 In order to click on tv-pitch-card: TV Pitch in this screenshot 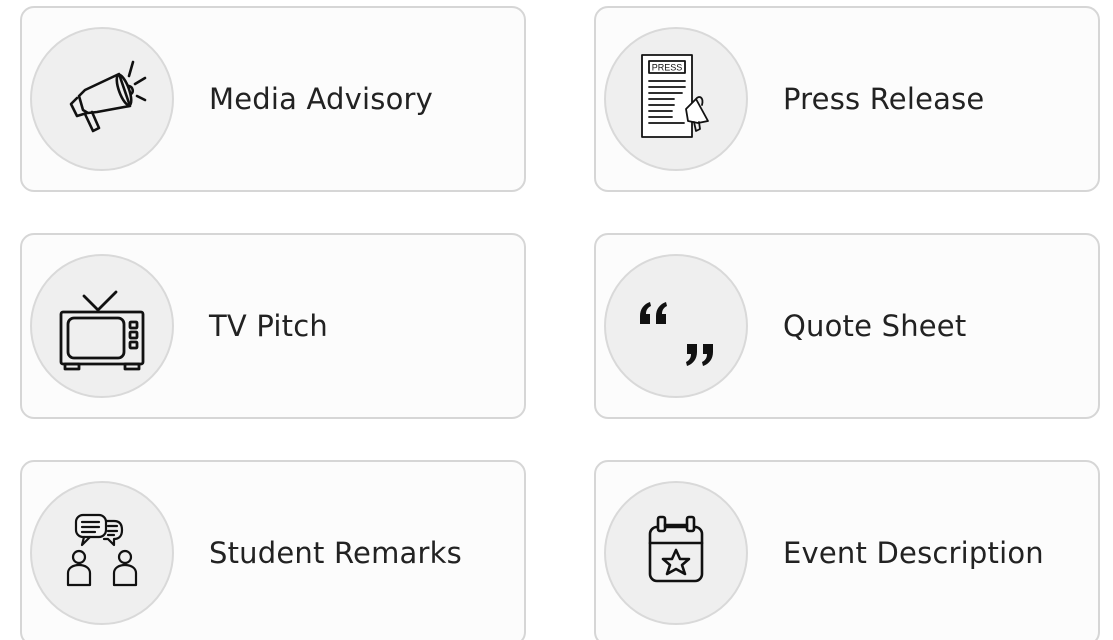, I will do `click(273, 326)`.